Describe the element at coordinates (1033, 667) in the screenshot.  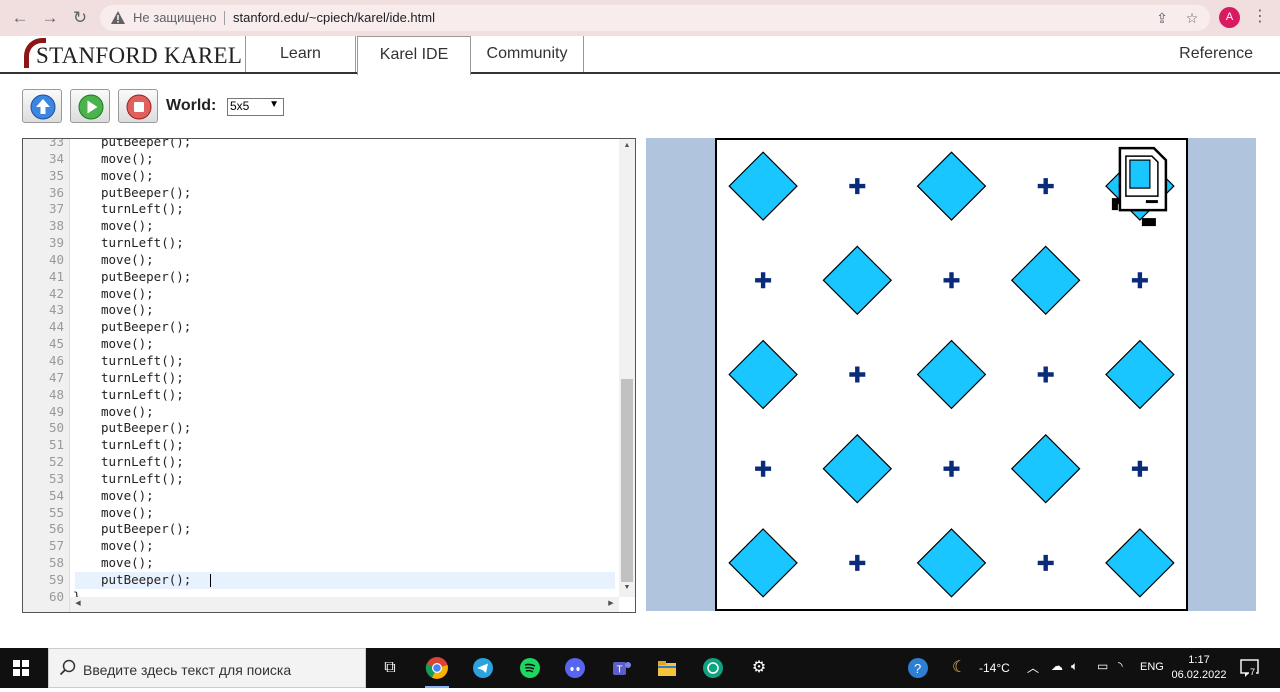
I see `tray-chevron-up-icon: ︿` at that location.